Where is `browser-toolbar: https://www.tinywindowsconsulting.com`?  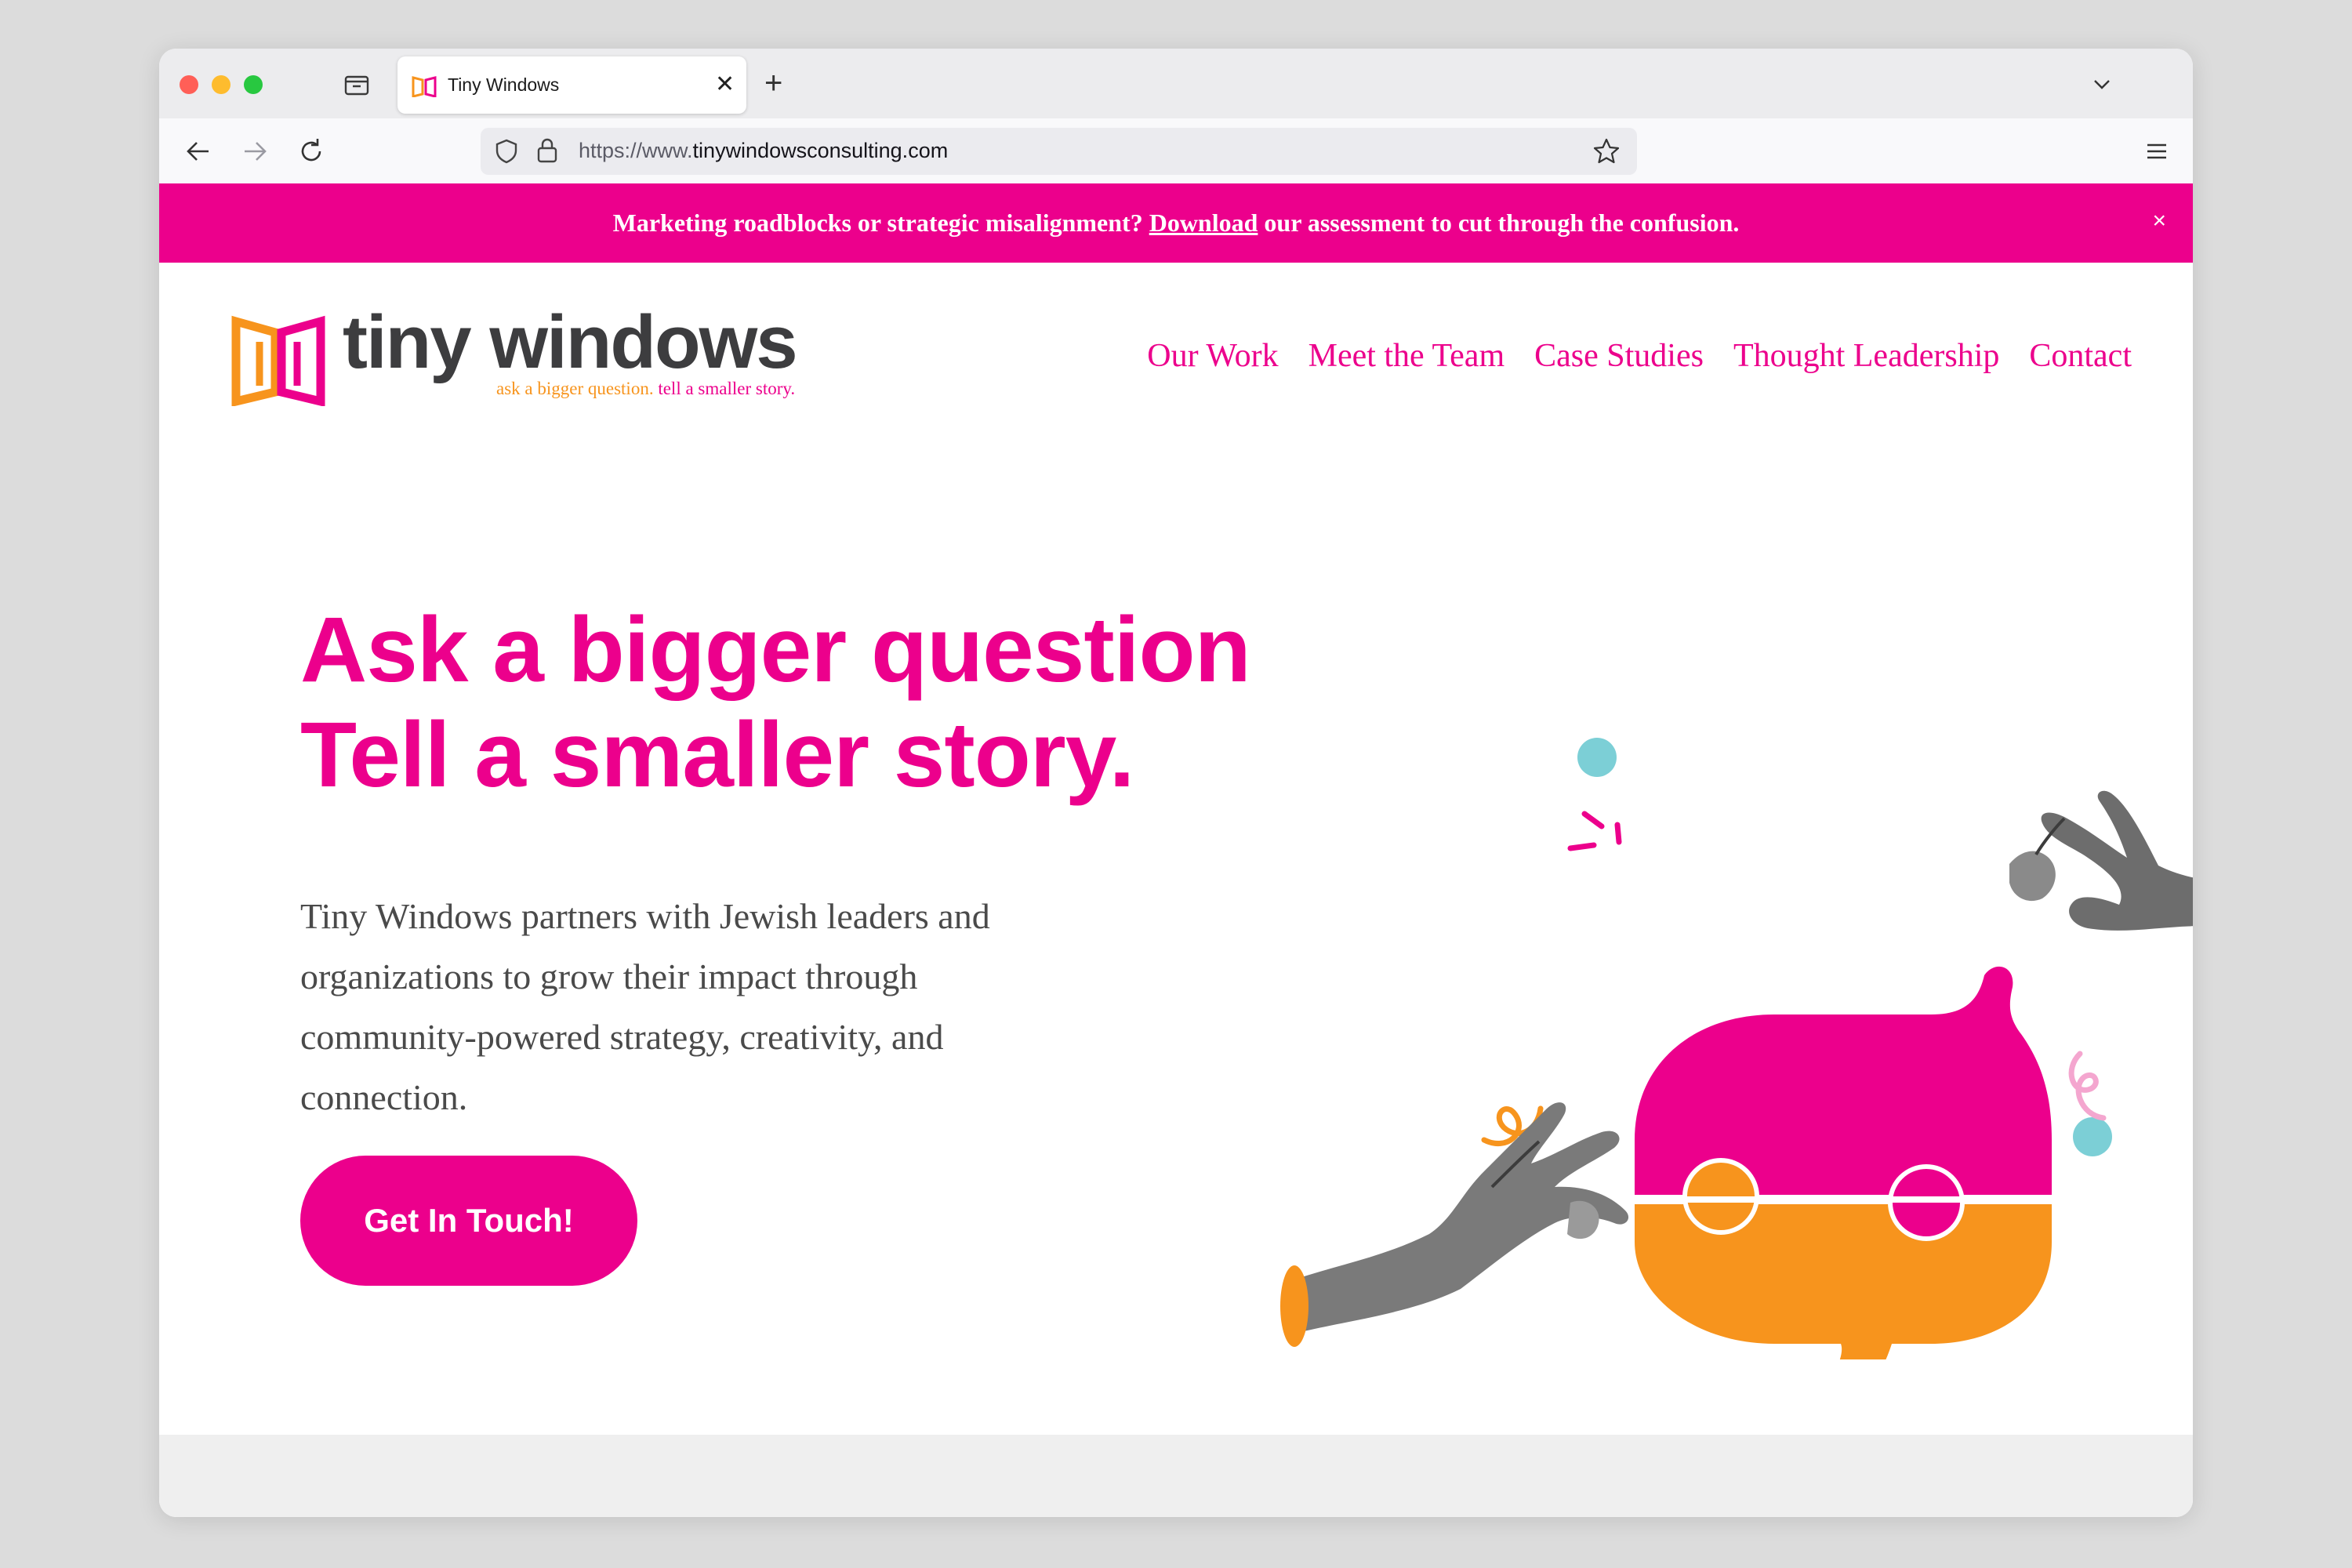 browser-toolbar: https://www.tinywindowsconsulting.com is located at coordinates (1176, 151).